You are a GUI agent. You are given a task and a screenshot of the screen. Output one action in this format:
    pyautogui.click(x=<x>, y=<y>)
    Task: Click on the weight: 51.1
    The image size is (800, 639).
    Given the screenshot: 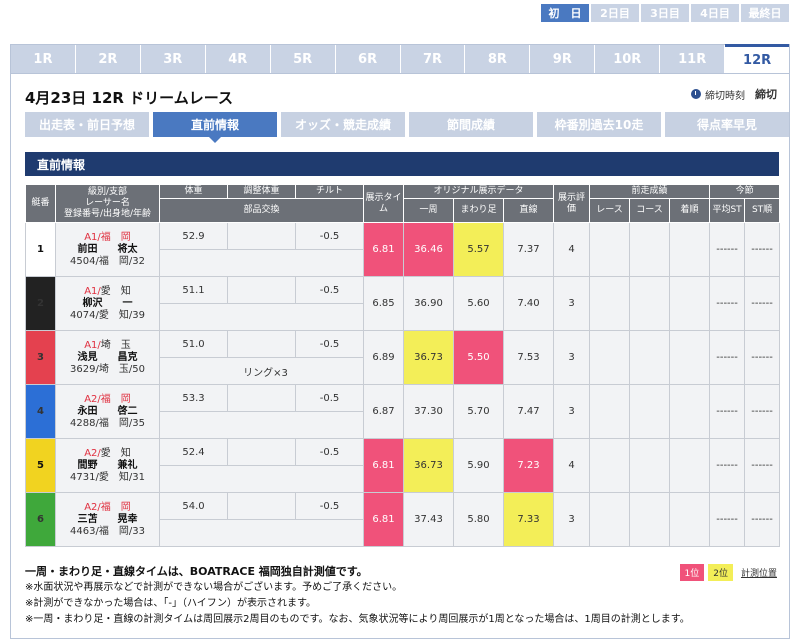 What is the action you would take?
    pyautogui.click(x=193, y=290)
    